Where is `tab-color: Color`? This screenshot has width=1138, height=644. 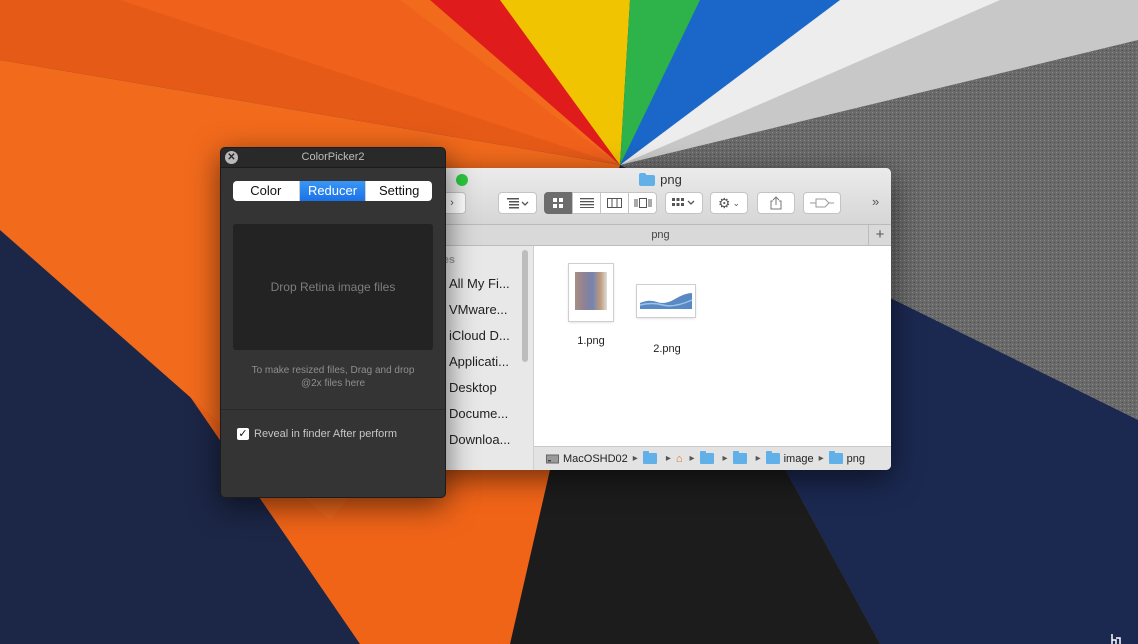
tab-color: Color is located at coordinates (266, 191).